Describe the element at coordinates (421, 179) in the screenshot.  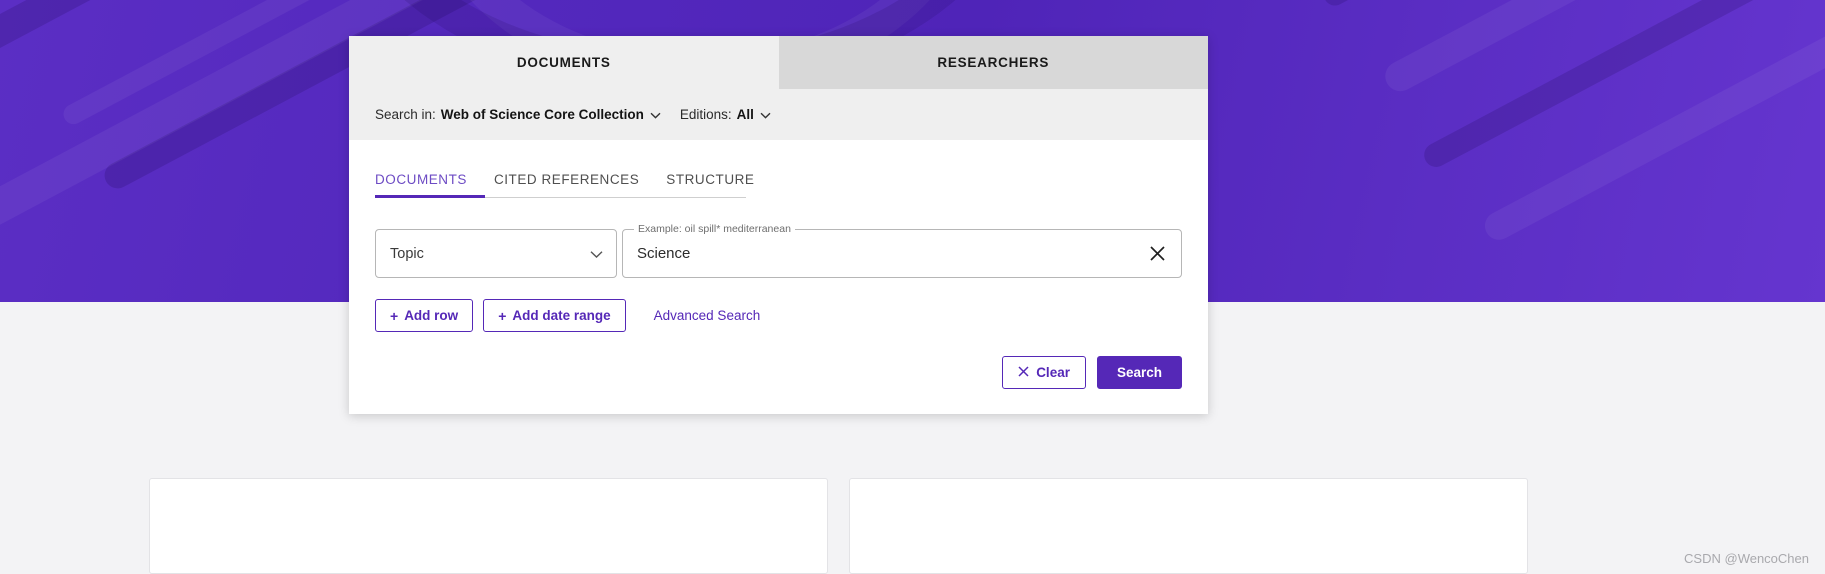
I see `inner-tab-documents-label: DOCUMENTS` at that location.